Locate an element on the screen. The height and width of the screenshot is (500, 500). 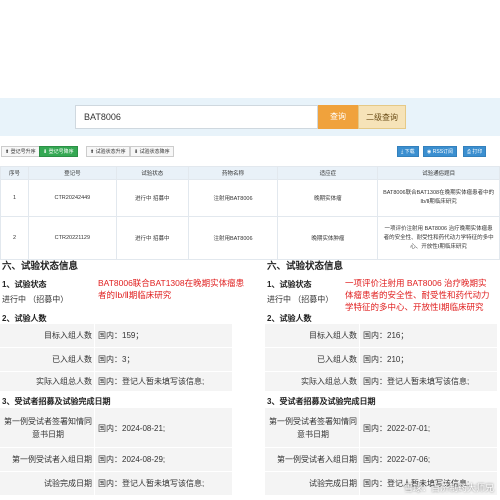
consent-date-row: 第一例受试者签署知情同意书日期 国内：2024-08-21; is located at coordinates (116, 428).